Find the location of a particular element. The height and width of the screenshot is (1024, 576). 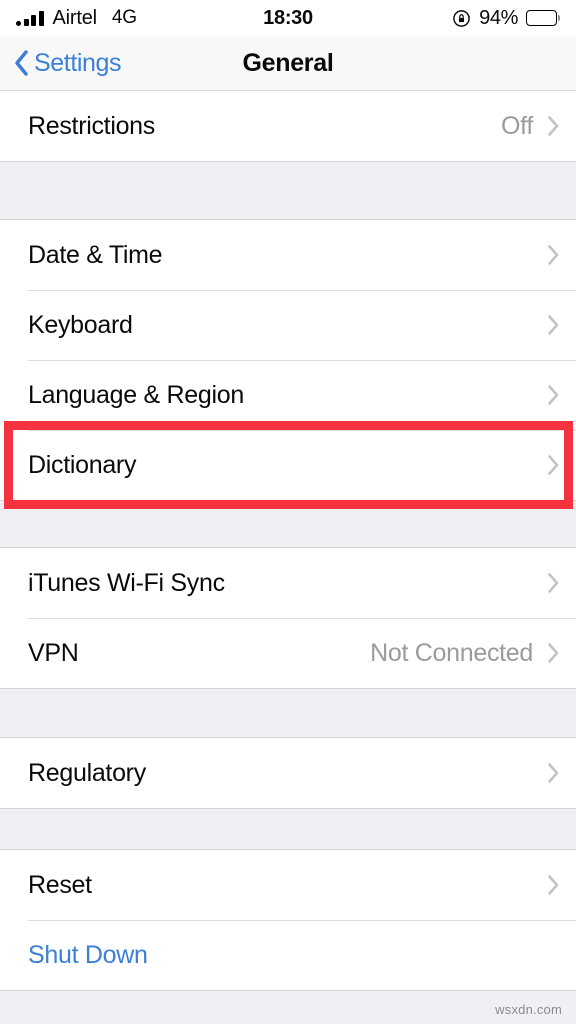

settings-row-itunes-wi-fi-sync: iTunes Wi-Fi Sync is located at coordinates (288, 583).